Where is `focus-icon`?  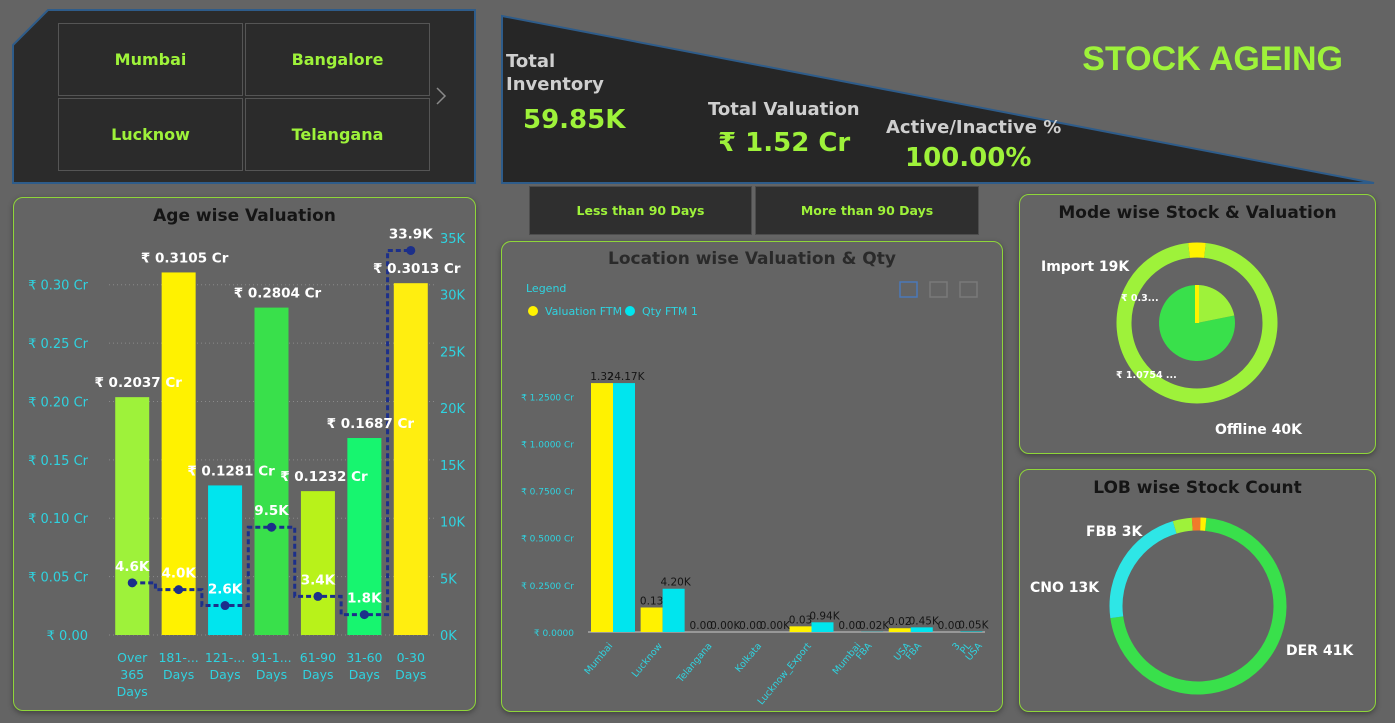 focus-icon is located at coordinates (908, 289).